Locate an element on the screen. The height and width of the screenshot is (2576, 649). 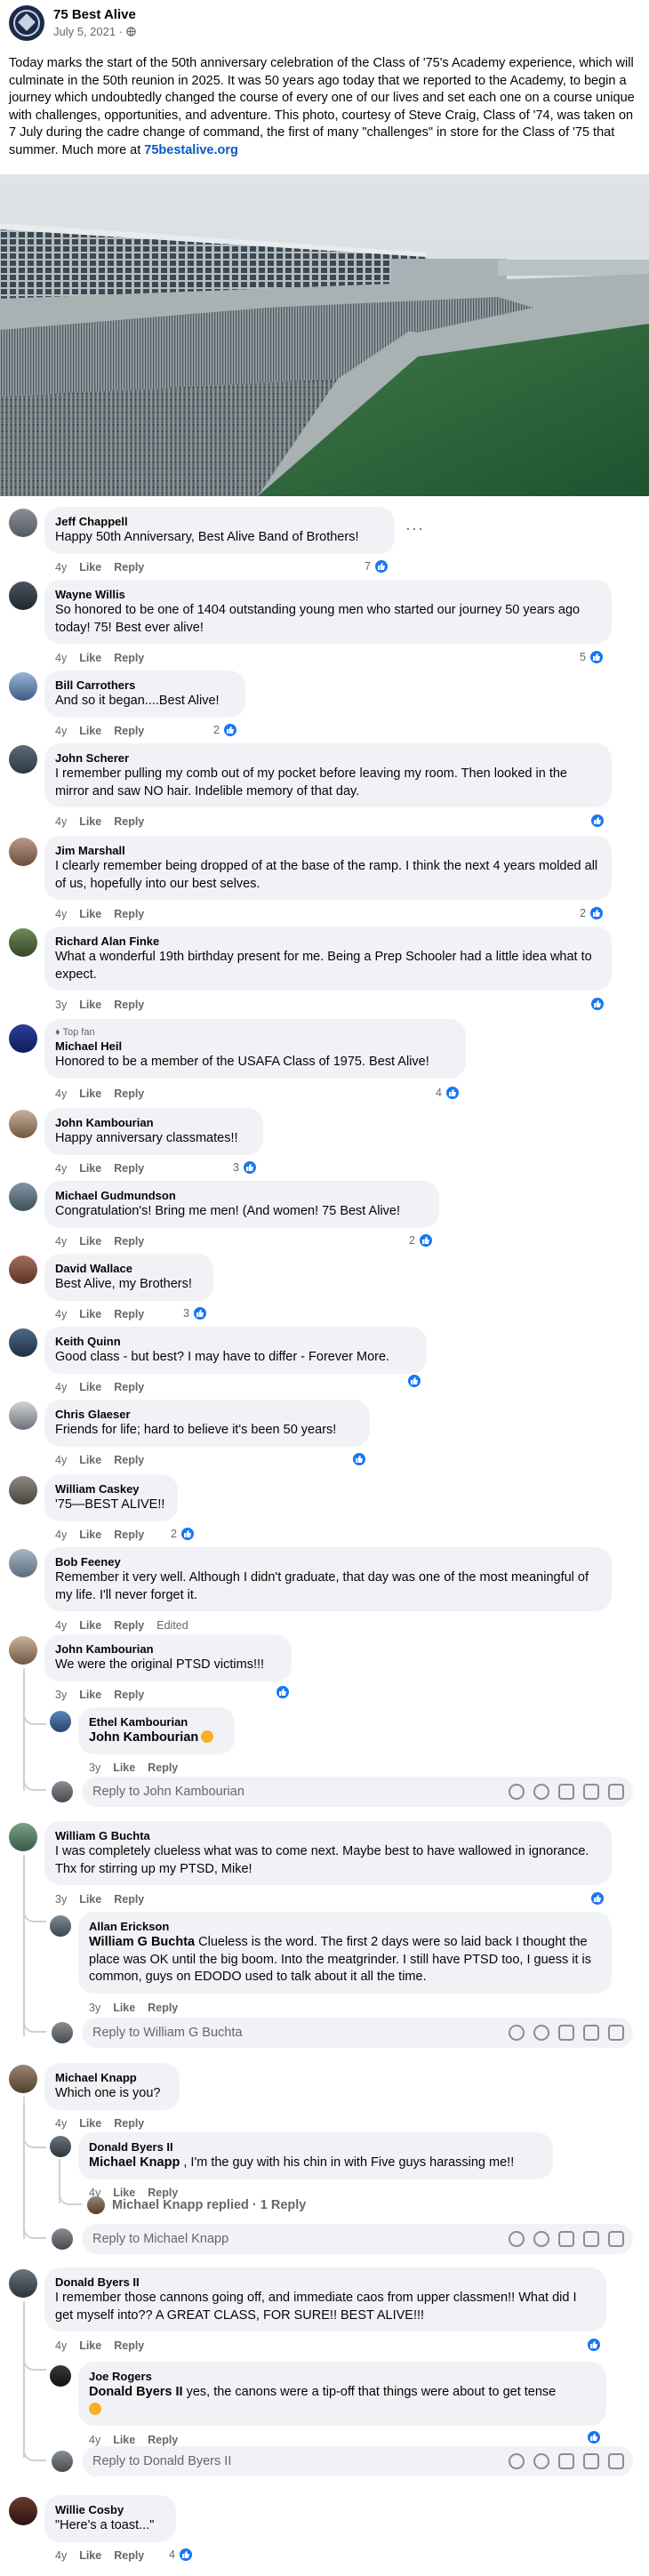
comment-author: Michael Gudmundson is located at coordinates (242, 1195).